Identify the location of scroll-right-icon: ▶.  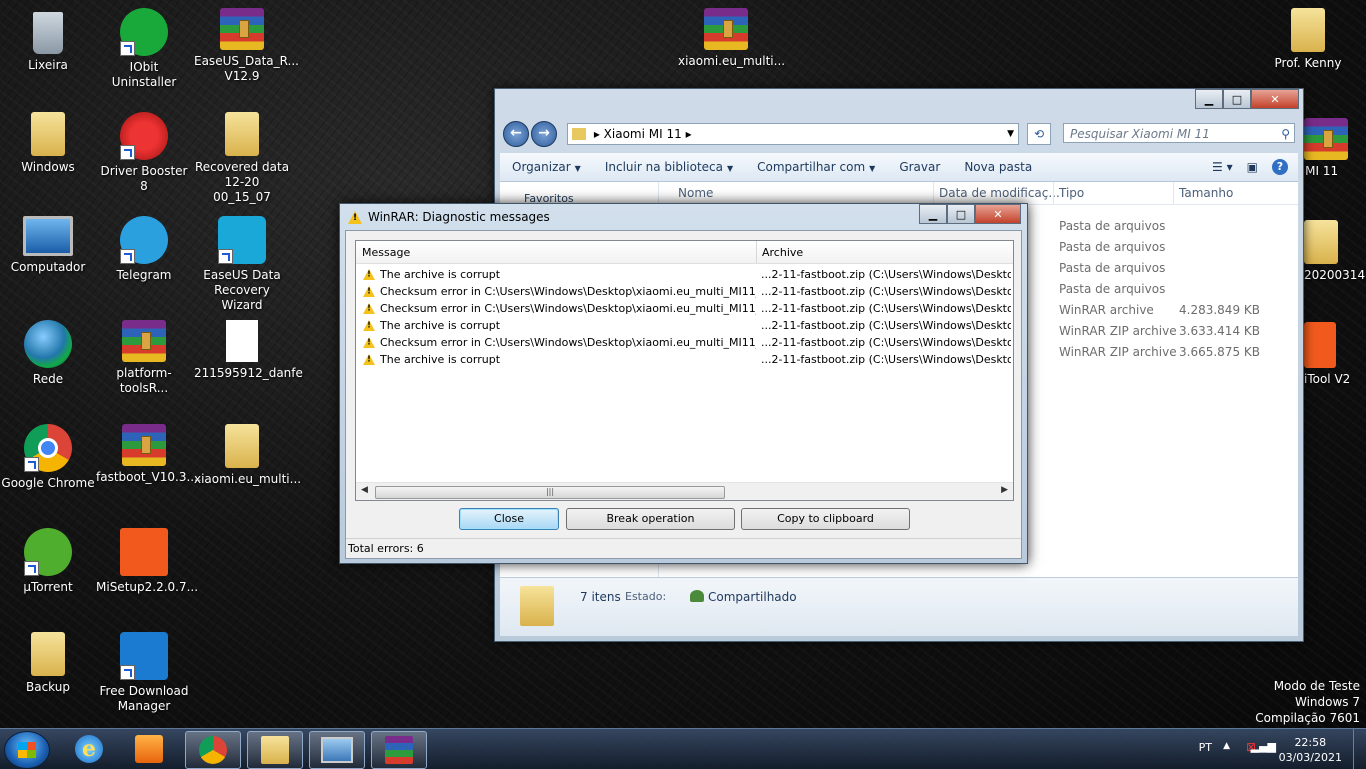
(1004, 490).